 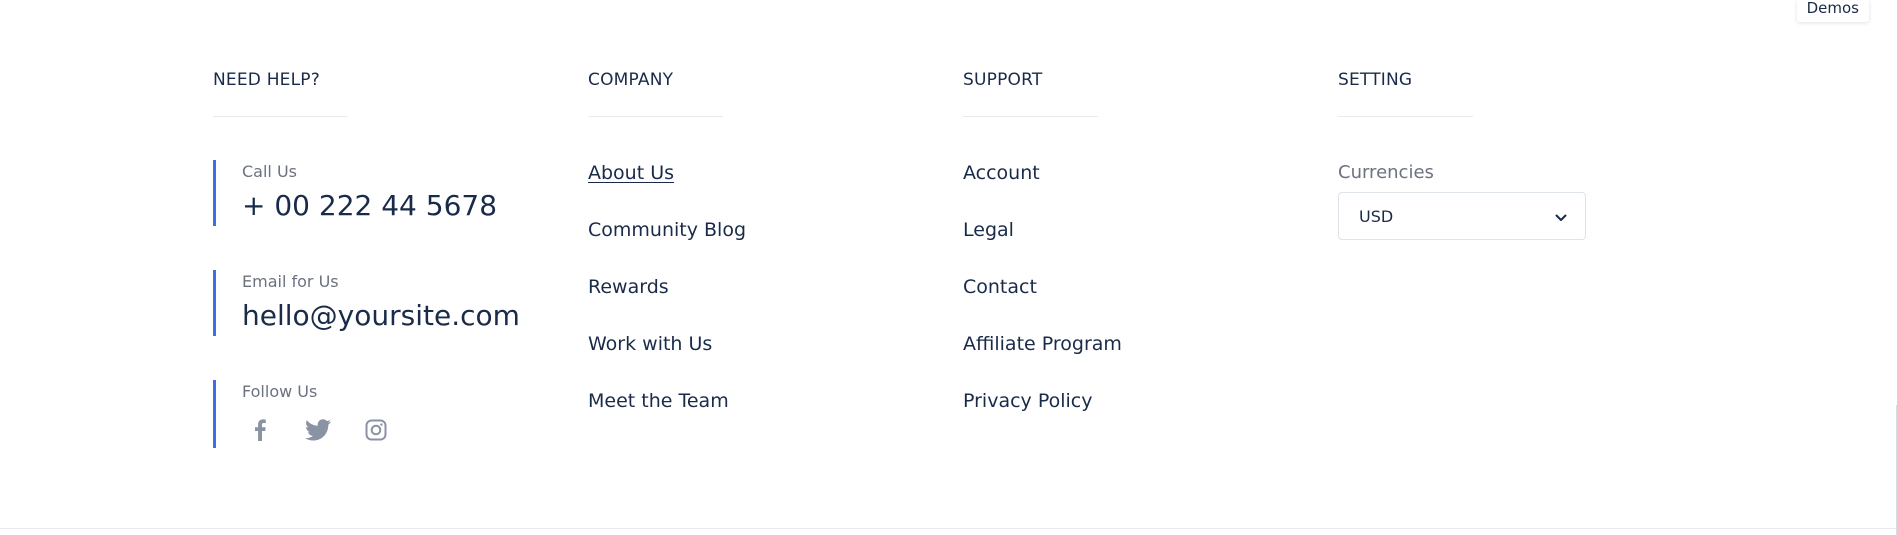 What do you see at coordinates (381, 316) in the screenshot?
I see `email-address: hello@yoursite.com` at bounding box center [381, 316].